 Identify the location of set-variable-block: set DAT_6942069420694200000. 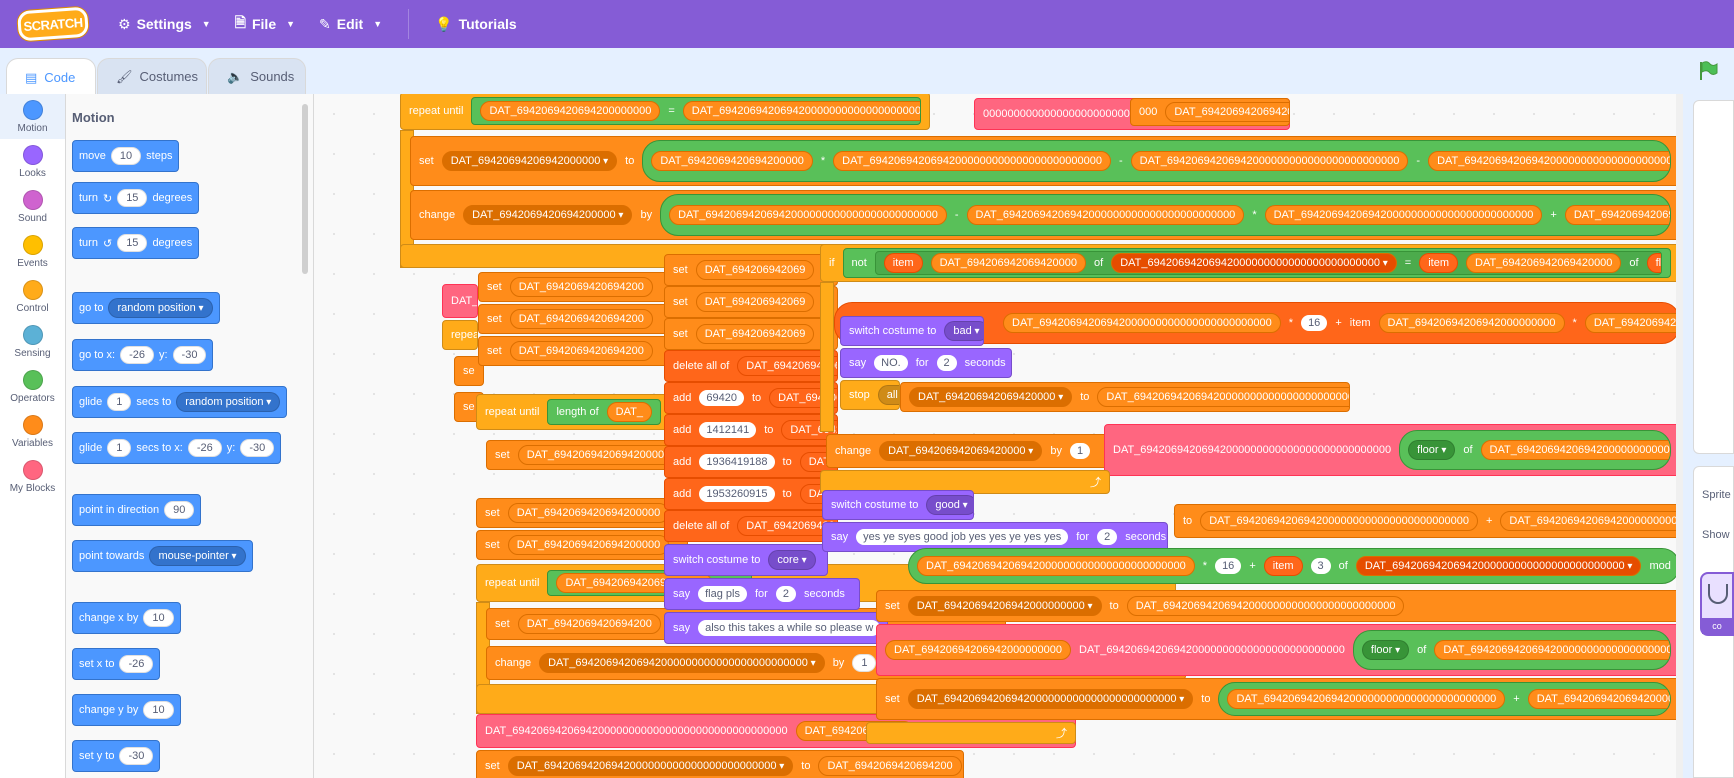
(582, 513).